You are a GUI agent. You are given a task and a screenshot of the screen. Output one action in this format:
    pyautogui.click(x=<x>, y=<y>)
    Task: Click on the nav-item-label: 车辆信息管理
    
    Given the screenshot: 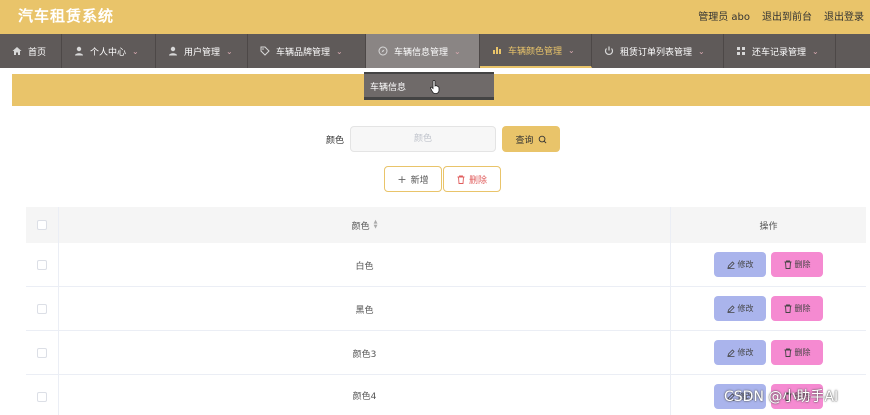 What is the action you would take?
    pyautogui.click(x=421, y=52)
    